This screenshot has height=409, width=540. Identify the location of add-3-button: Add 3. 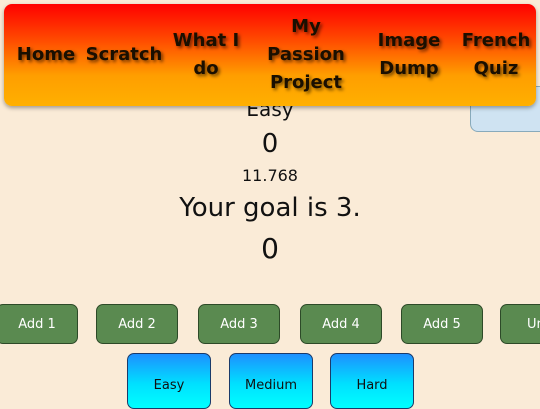
(239, 324).